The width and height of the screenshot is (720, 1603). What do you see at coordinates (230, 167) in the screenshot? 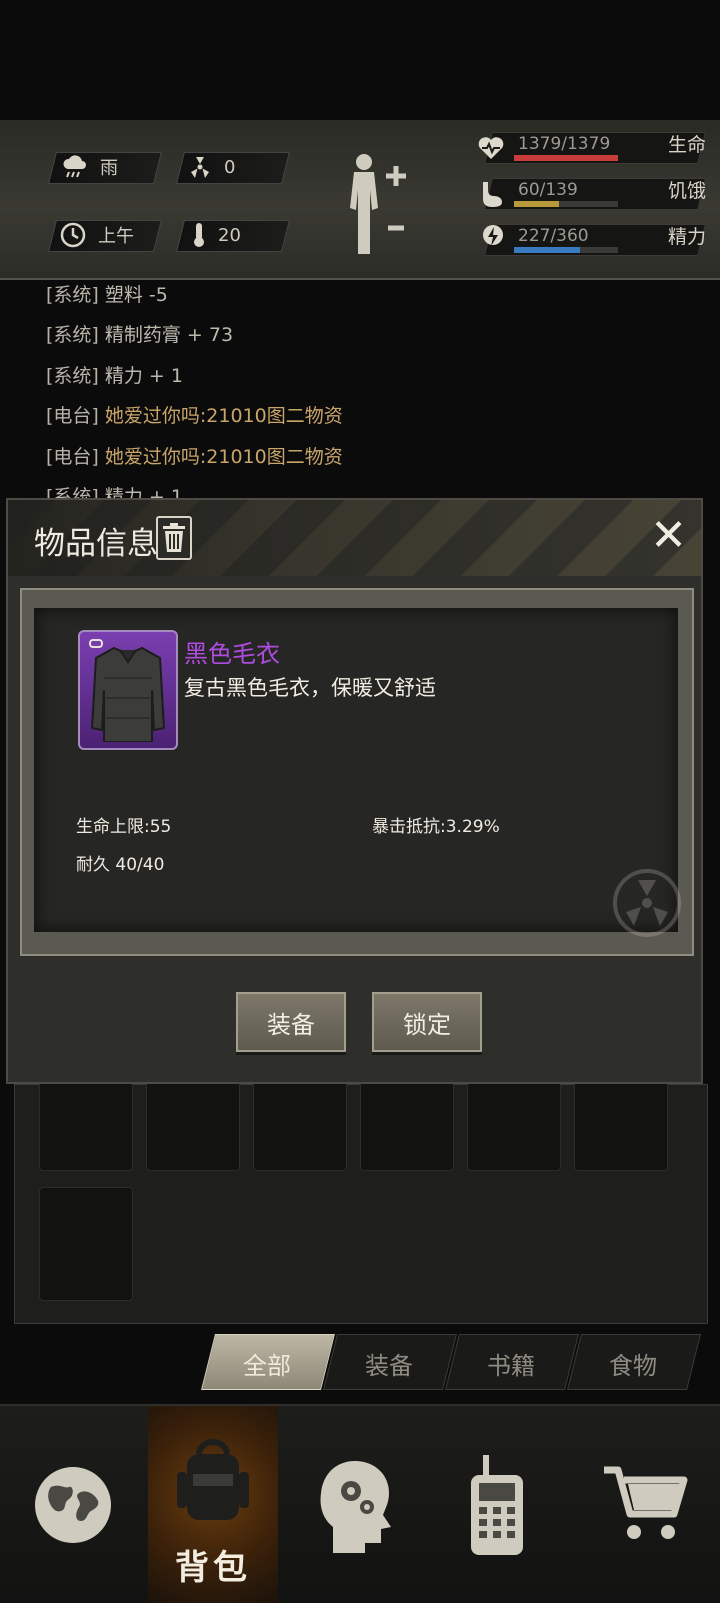
I see `radiation-value: 0` at bounding box center [230, 167].